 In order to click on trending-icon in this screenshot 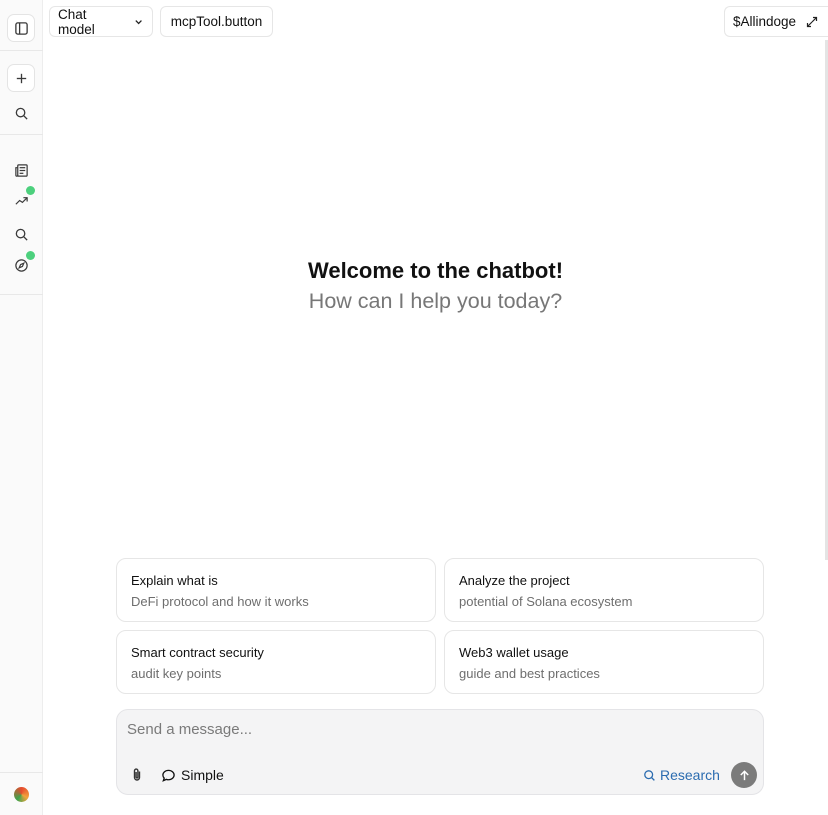, I will do `click(21, 200)`.